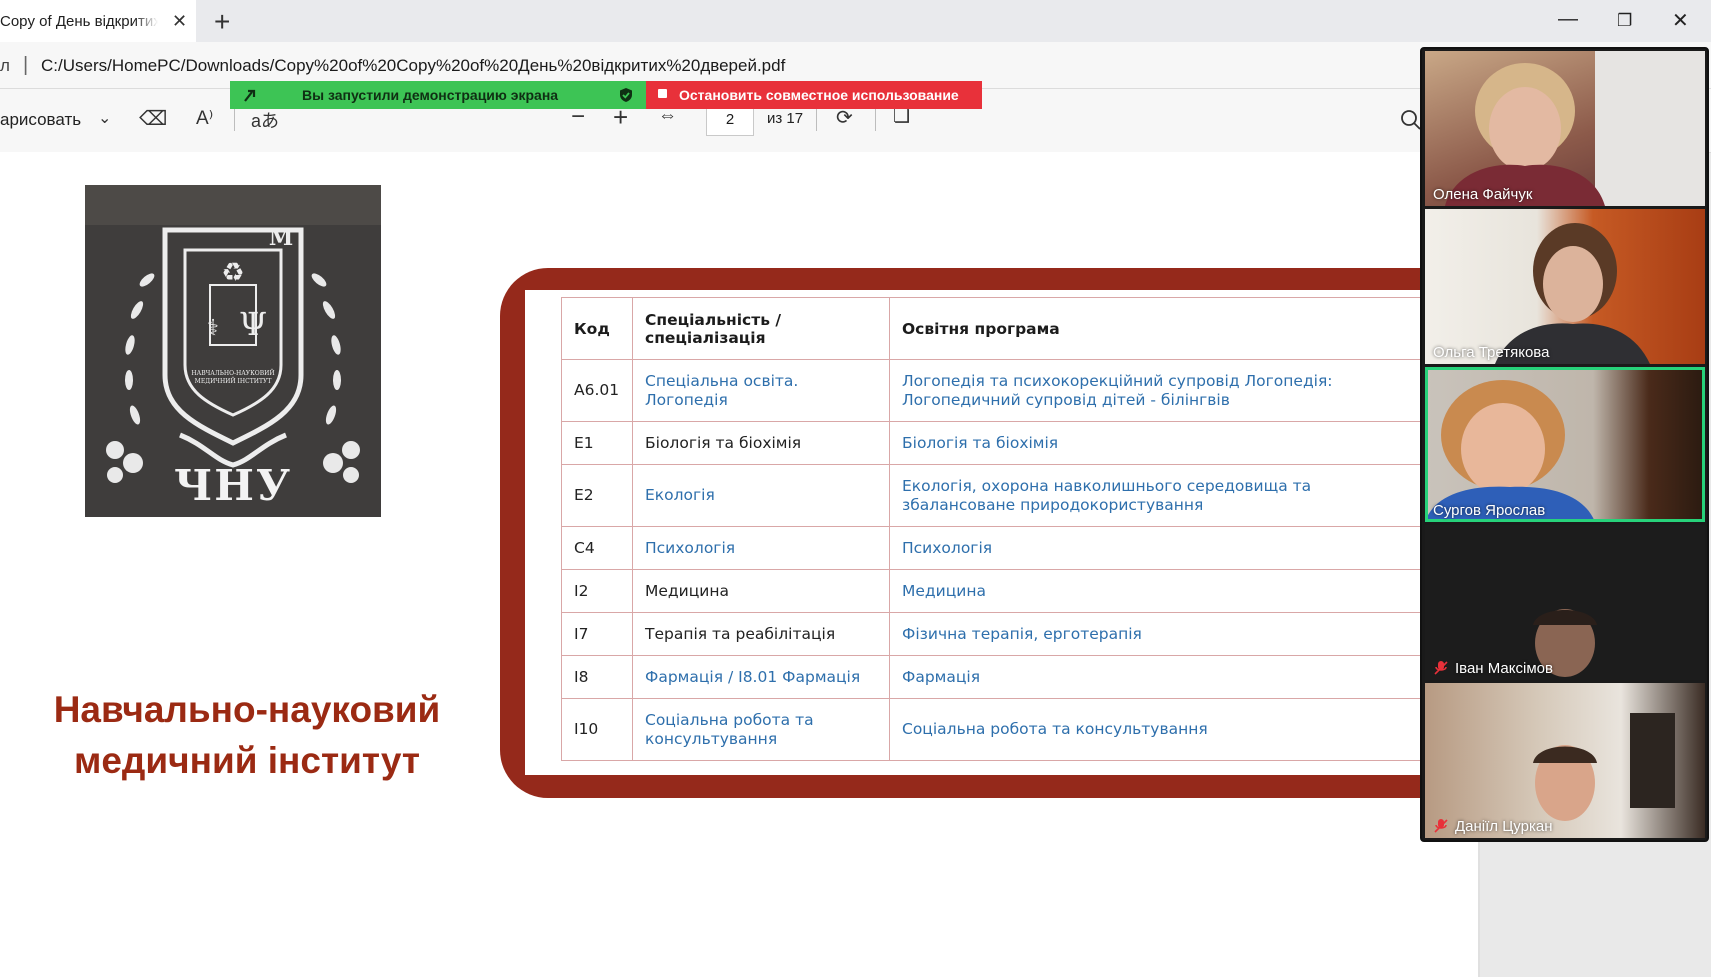 The width and height of the screenshot is (1711, 977). Describe the element at coordinates (1491, 352) in the screenshot. I see `participant-name: Ольга Третякова` at that location.